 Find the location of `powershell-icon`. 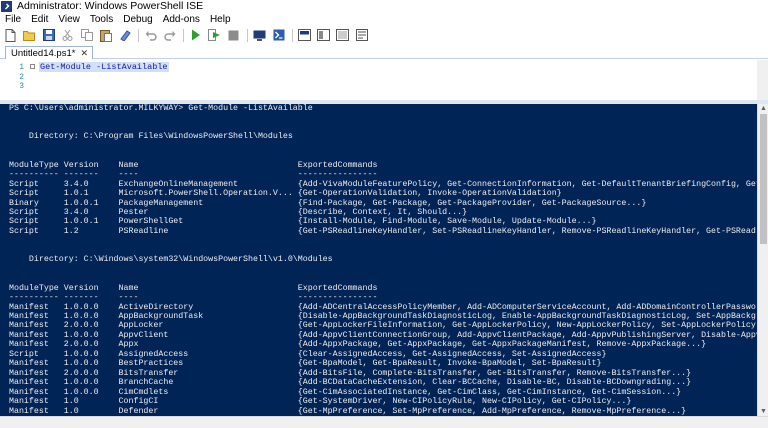

powershell-icon is located at coordinates (278, 35).